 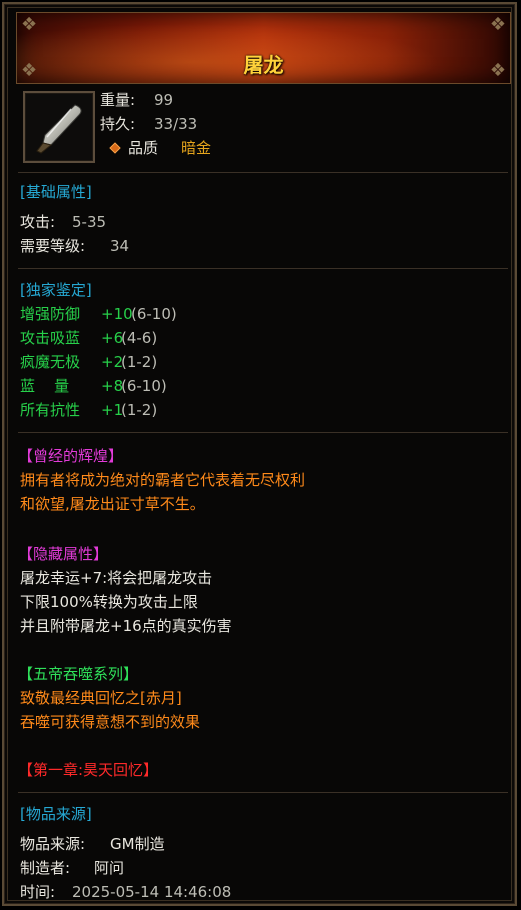 I want to click on source-value: GM制造, so click(x=137, y=844).